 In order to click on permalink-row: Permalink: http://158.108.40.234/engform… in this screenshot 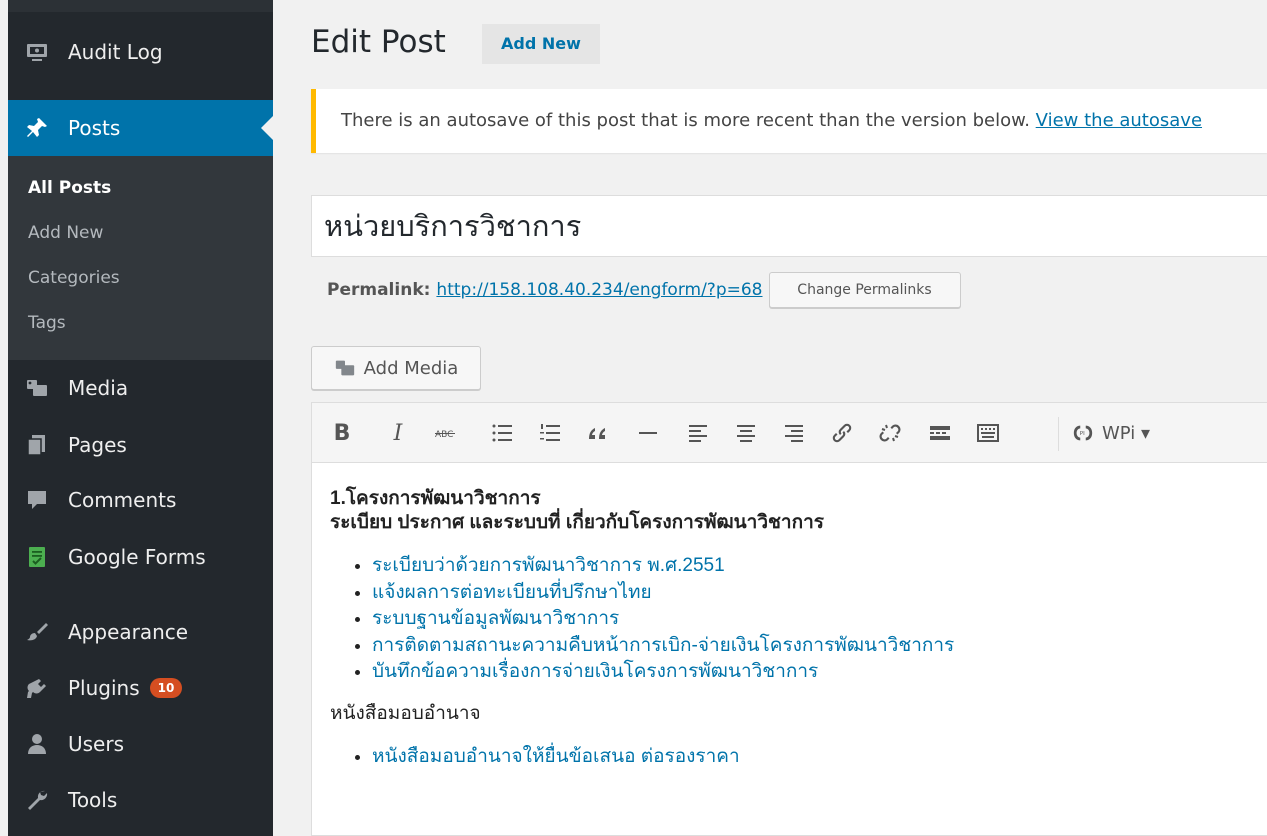, I will do `click(644, 290)`.